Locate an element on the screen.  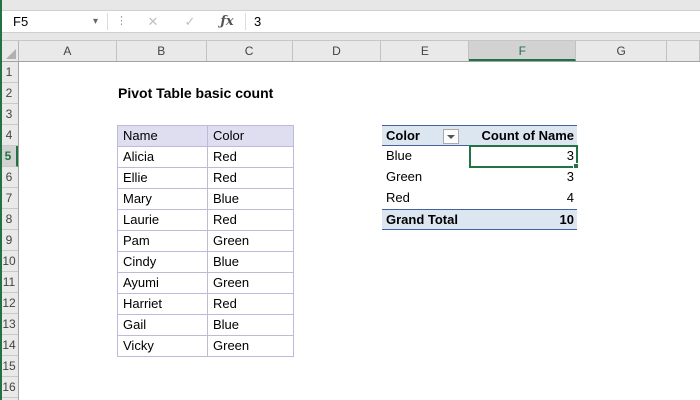
pivot-row-value: 4 is located at coordinates (523, 198).